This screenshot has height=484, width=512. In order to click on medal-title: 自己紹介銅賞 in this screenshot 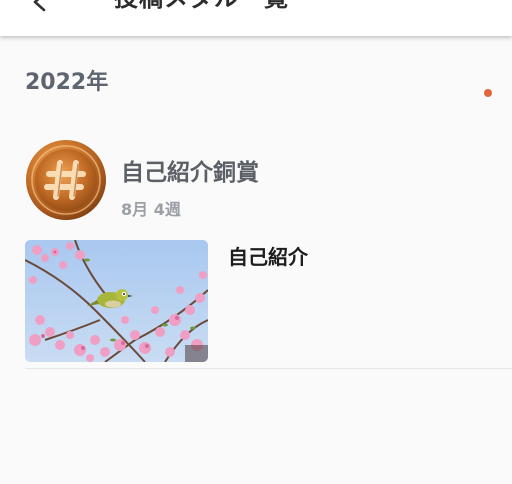, I will do `click(190, 173)`.